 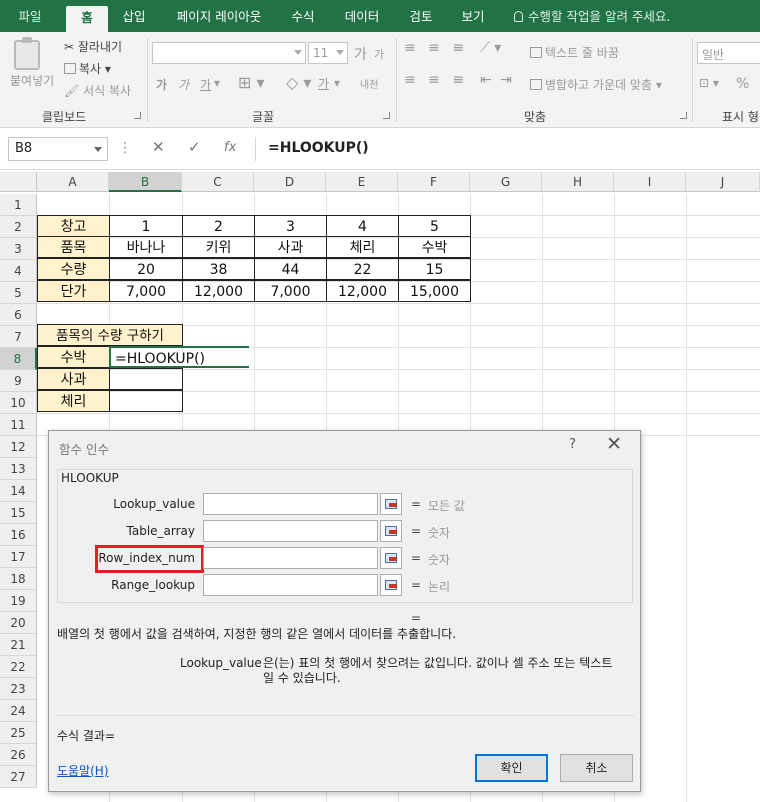 I want to click on col-header-b: B, so click(x=145, y=182).